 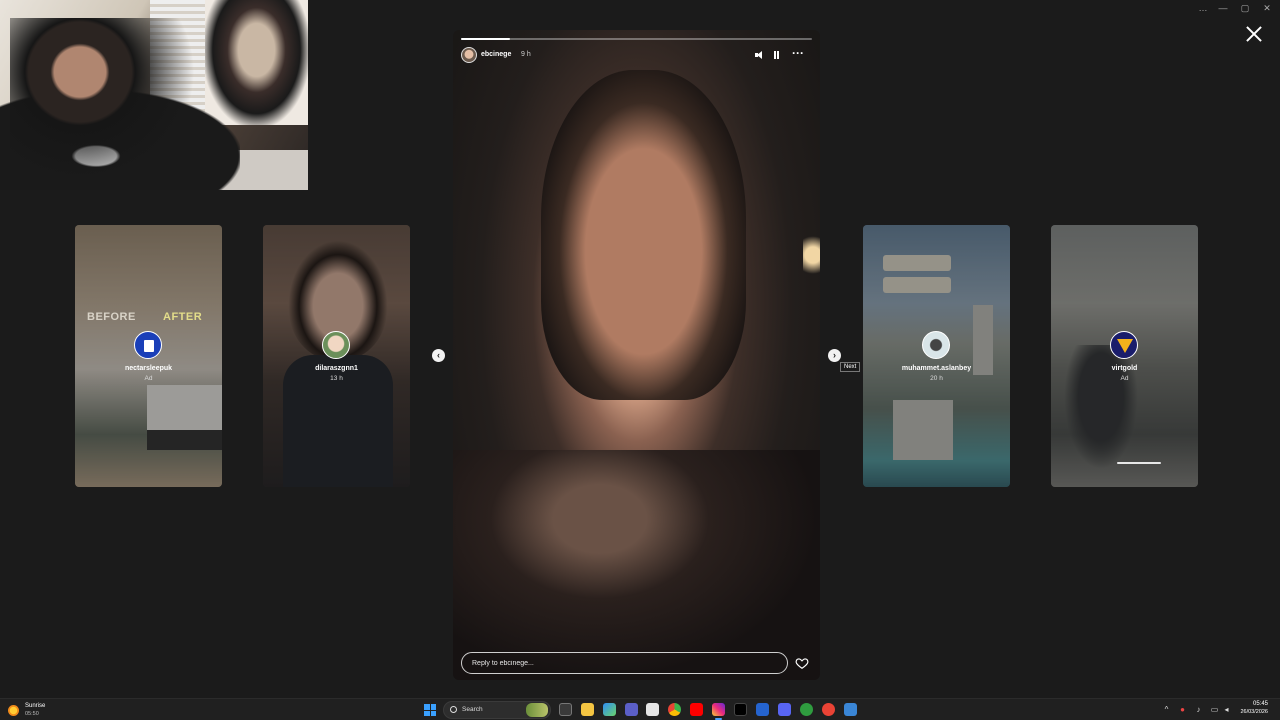 I want to click on taskbar-search: Search, so click(x=497, y=710).